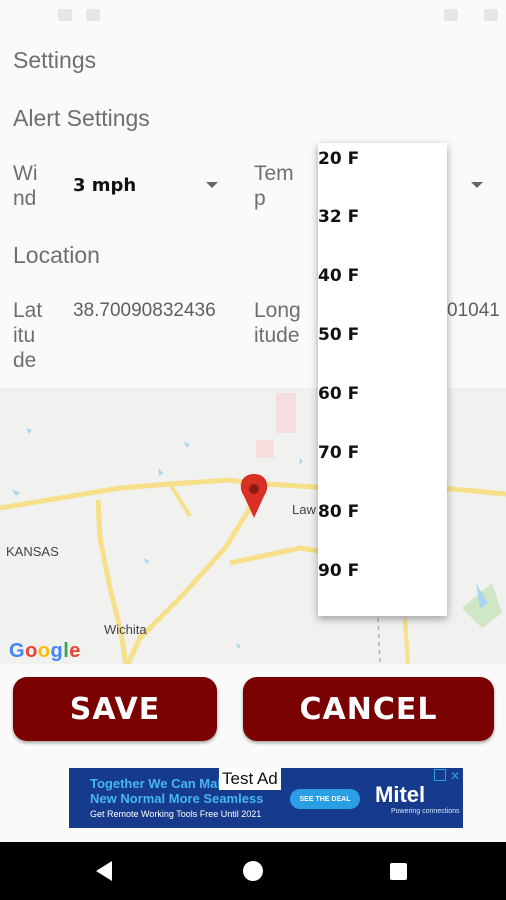 This screenshot has width=506, height=900. I want to click on dropdown-option: 70 F, so click(338, 453).